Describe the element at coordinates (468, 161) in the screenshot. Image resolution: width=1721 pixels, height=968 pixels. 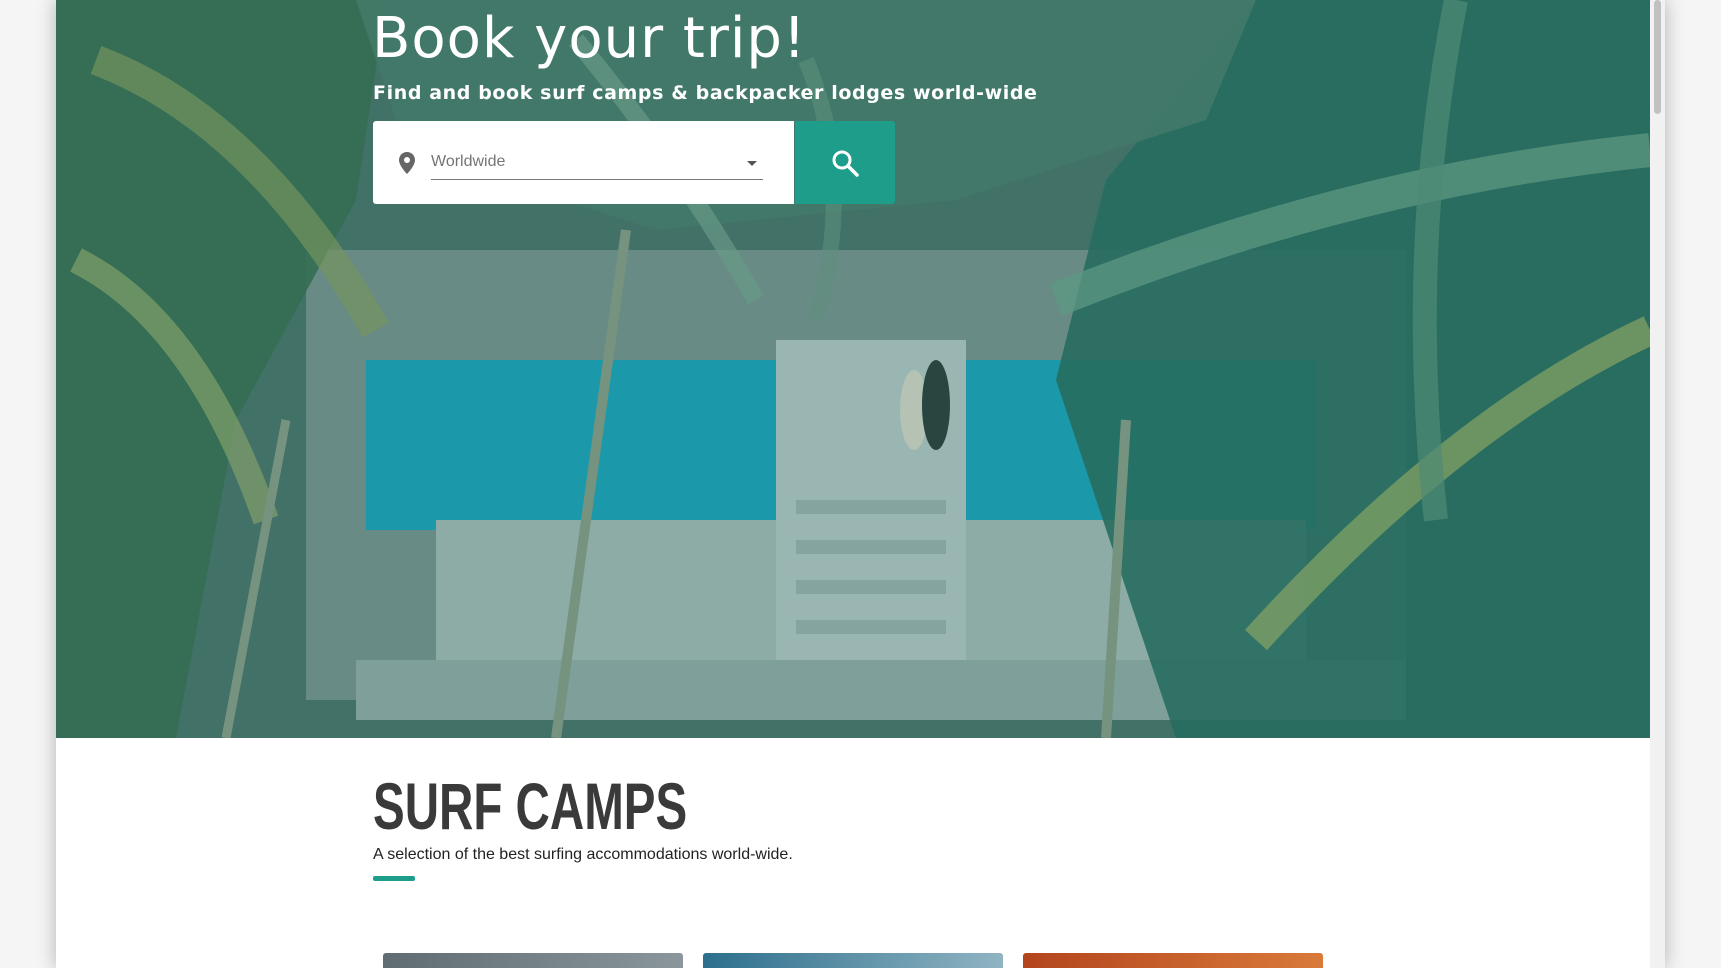
I see `location-select-value: Worldwide` at that location.